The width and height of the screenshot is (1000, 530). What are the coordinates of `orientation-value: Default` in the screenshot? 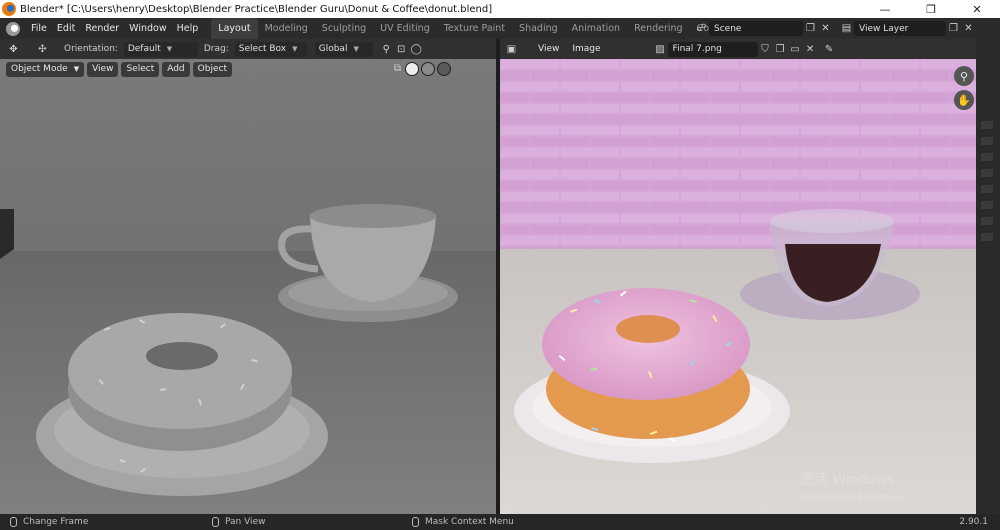 It's located at (144, 49).